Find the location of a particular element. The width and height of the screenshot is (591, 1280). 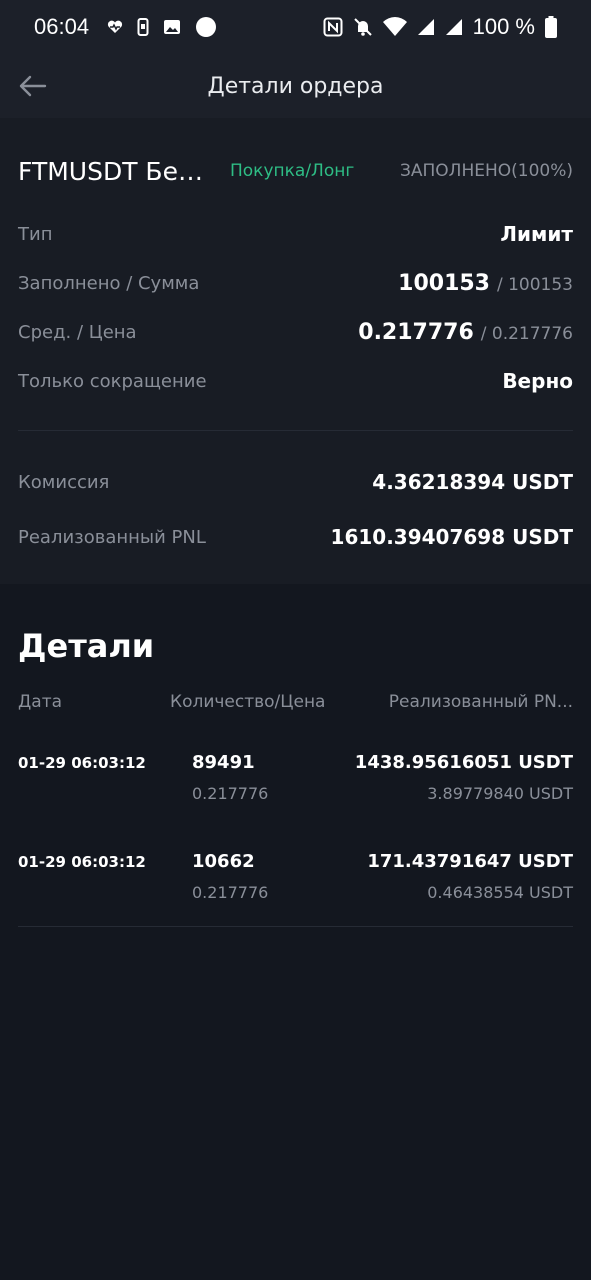

avg-price-value: 0.217776 / 0.217776 is located at coordinates (465, 332).